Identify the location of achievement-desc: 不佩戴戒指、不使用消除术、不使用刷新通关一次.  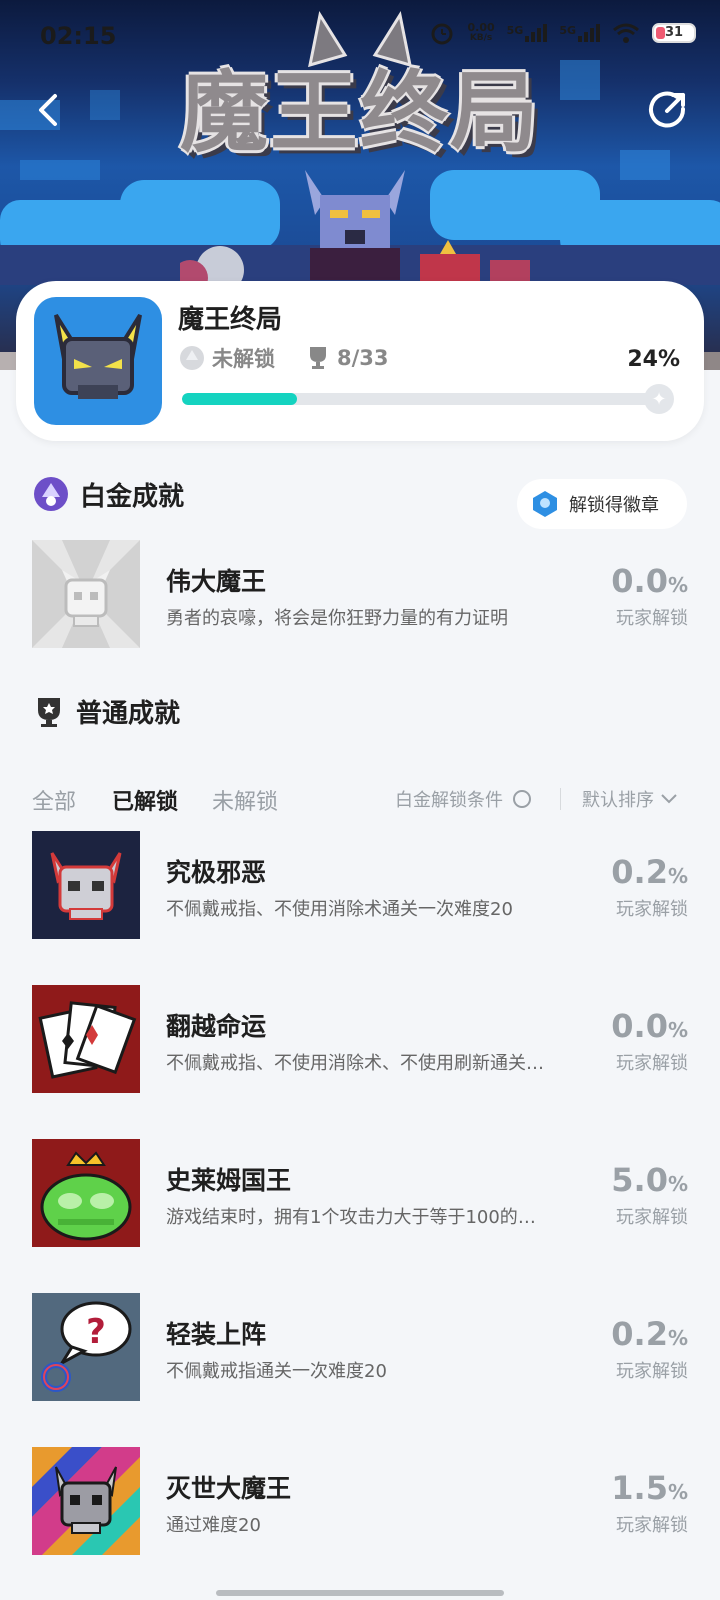
(356, 1063).